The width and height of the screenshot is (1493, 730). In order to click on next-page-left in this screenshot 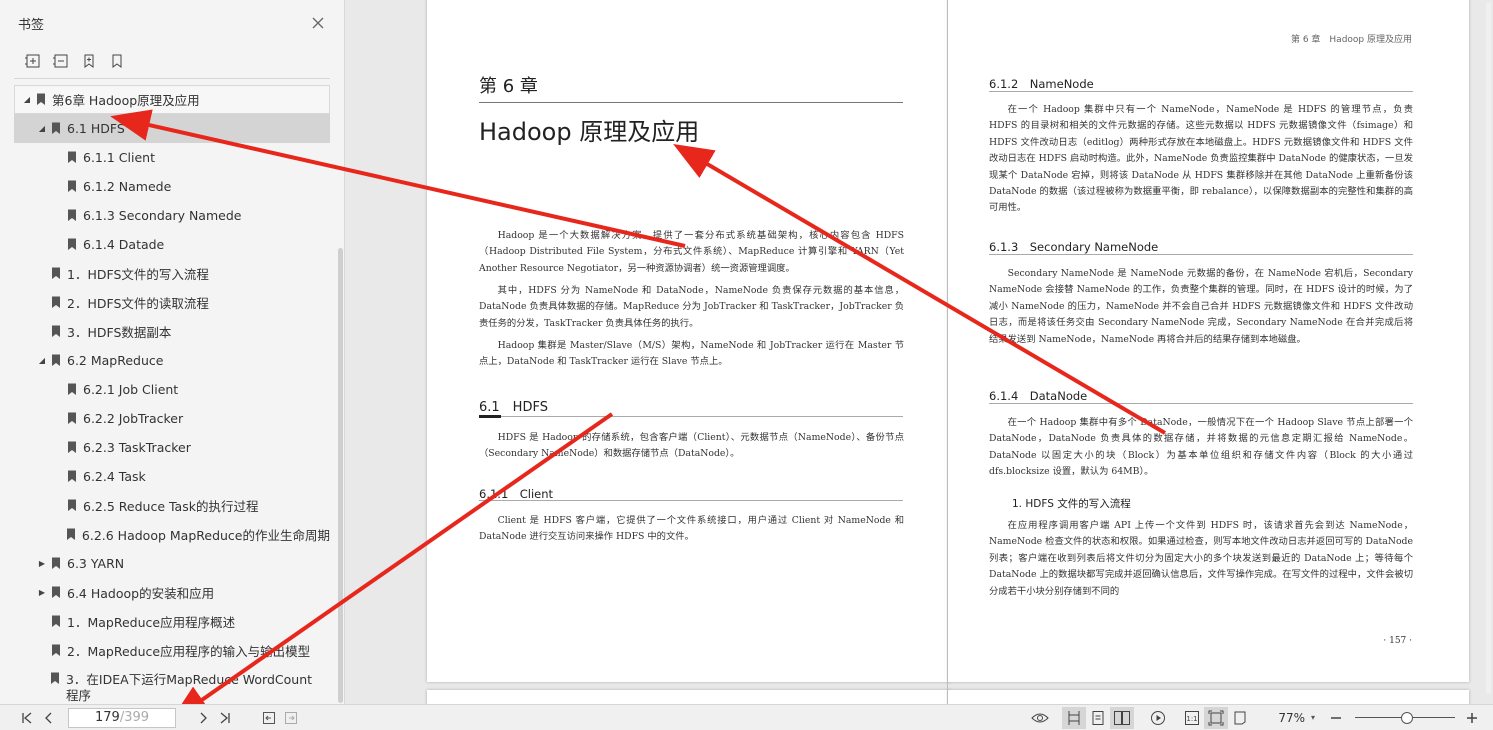, I will do `click(688, 697)`.